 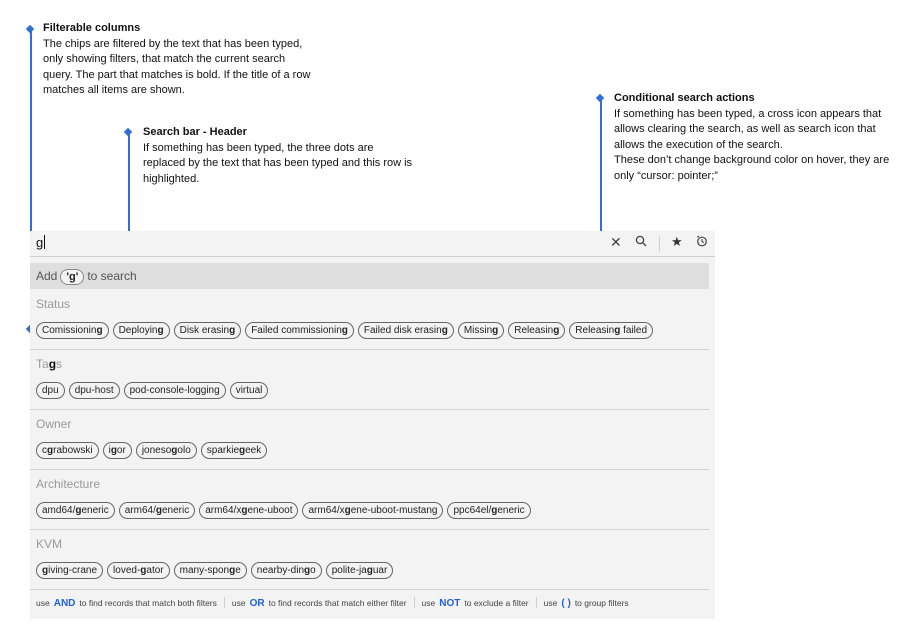 What do you see at coordinates (210, 570) in the screenshot?
I see `filter-chip: many-sponge` at bounding box center [210, 570].